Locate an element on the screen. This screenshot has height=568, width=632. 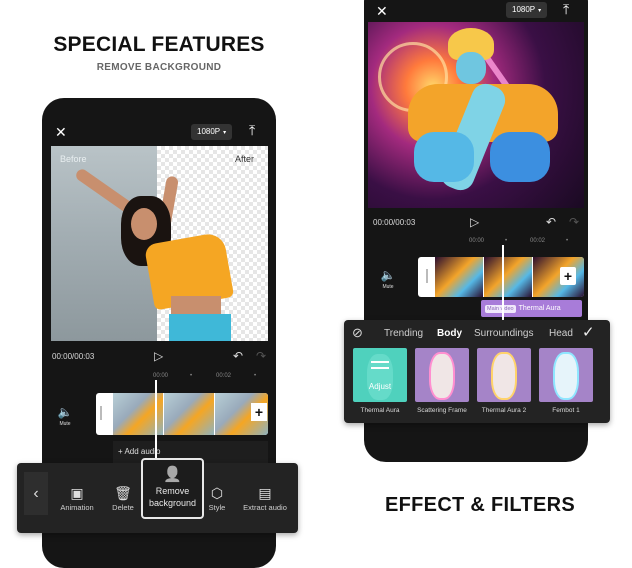
tool-extract-audio: ▤ Extract audio is located at coordinates (265, 497).